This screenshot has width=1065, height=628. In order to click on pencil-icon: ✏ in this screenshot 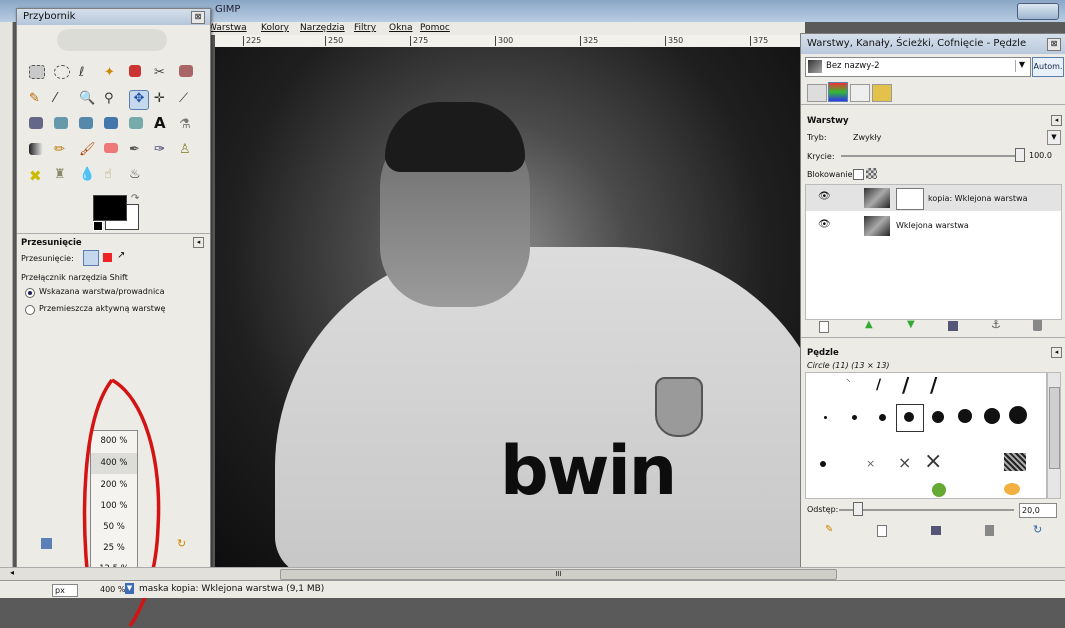, I will do `click(63, 151)`.